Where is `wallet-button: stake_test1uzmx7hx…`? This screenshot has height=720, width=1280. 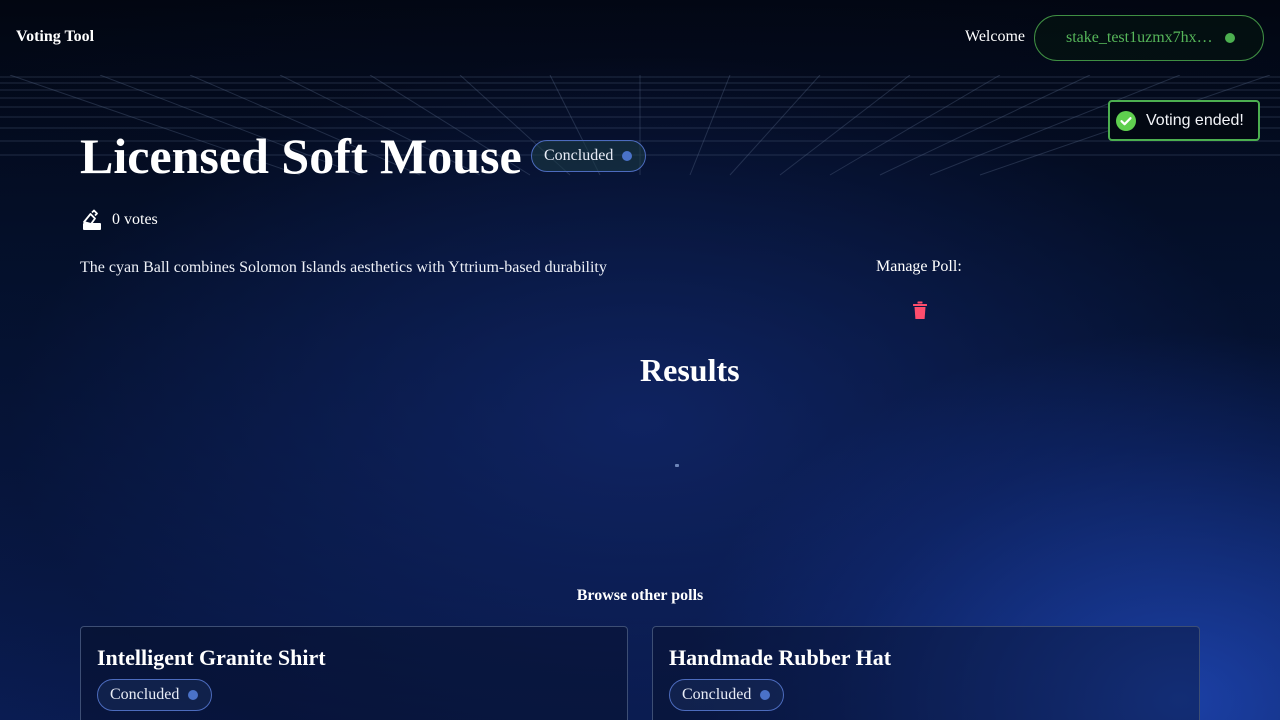 wallet-button: stake_test1uzmx7hx… is located at coordinates (1149, 38).